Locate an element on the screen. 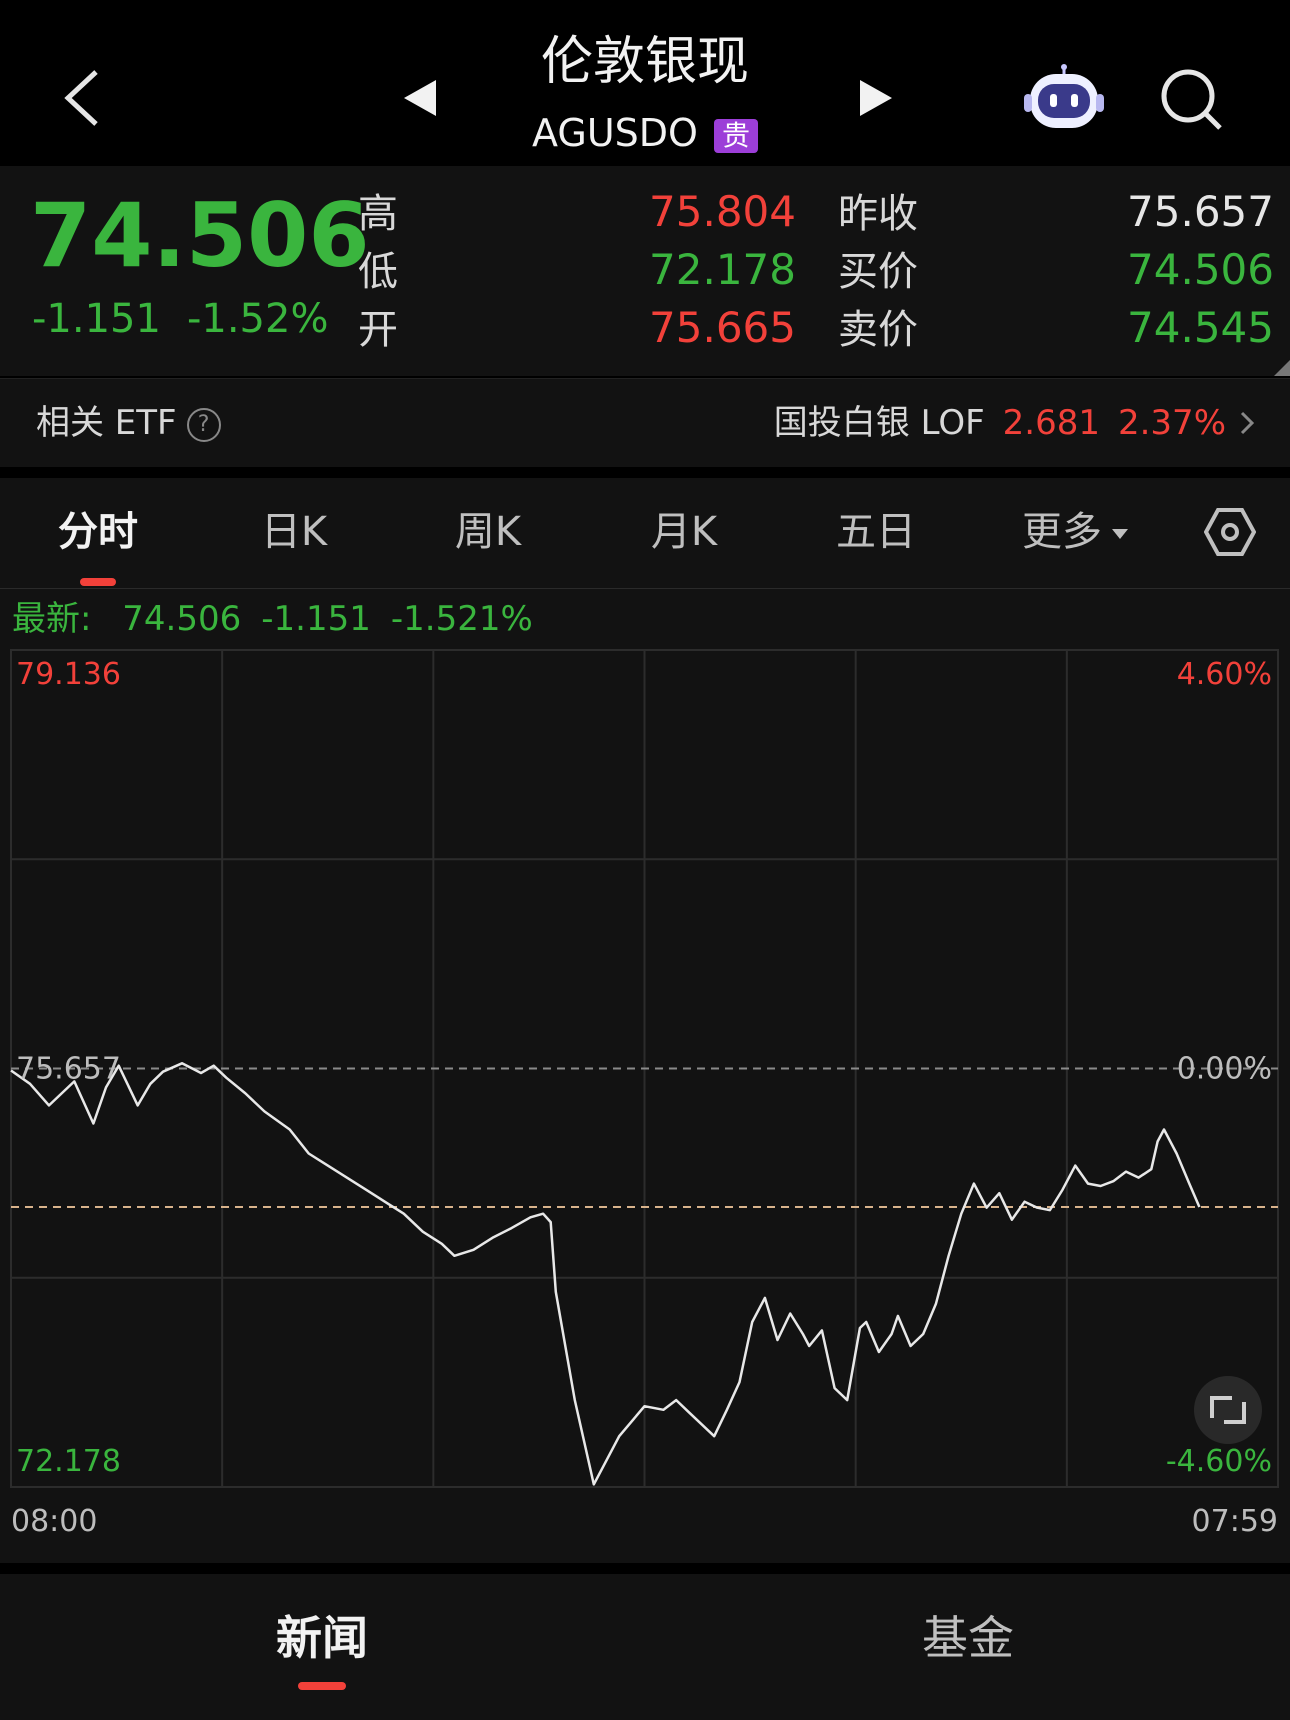 The image size is (1290, 1720). right-axis-tick-max: 4.60% is located at coordinates (1224, 674).